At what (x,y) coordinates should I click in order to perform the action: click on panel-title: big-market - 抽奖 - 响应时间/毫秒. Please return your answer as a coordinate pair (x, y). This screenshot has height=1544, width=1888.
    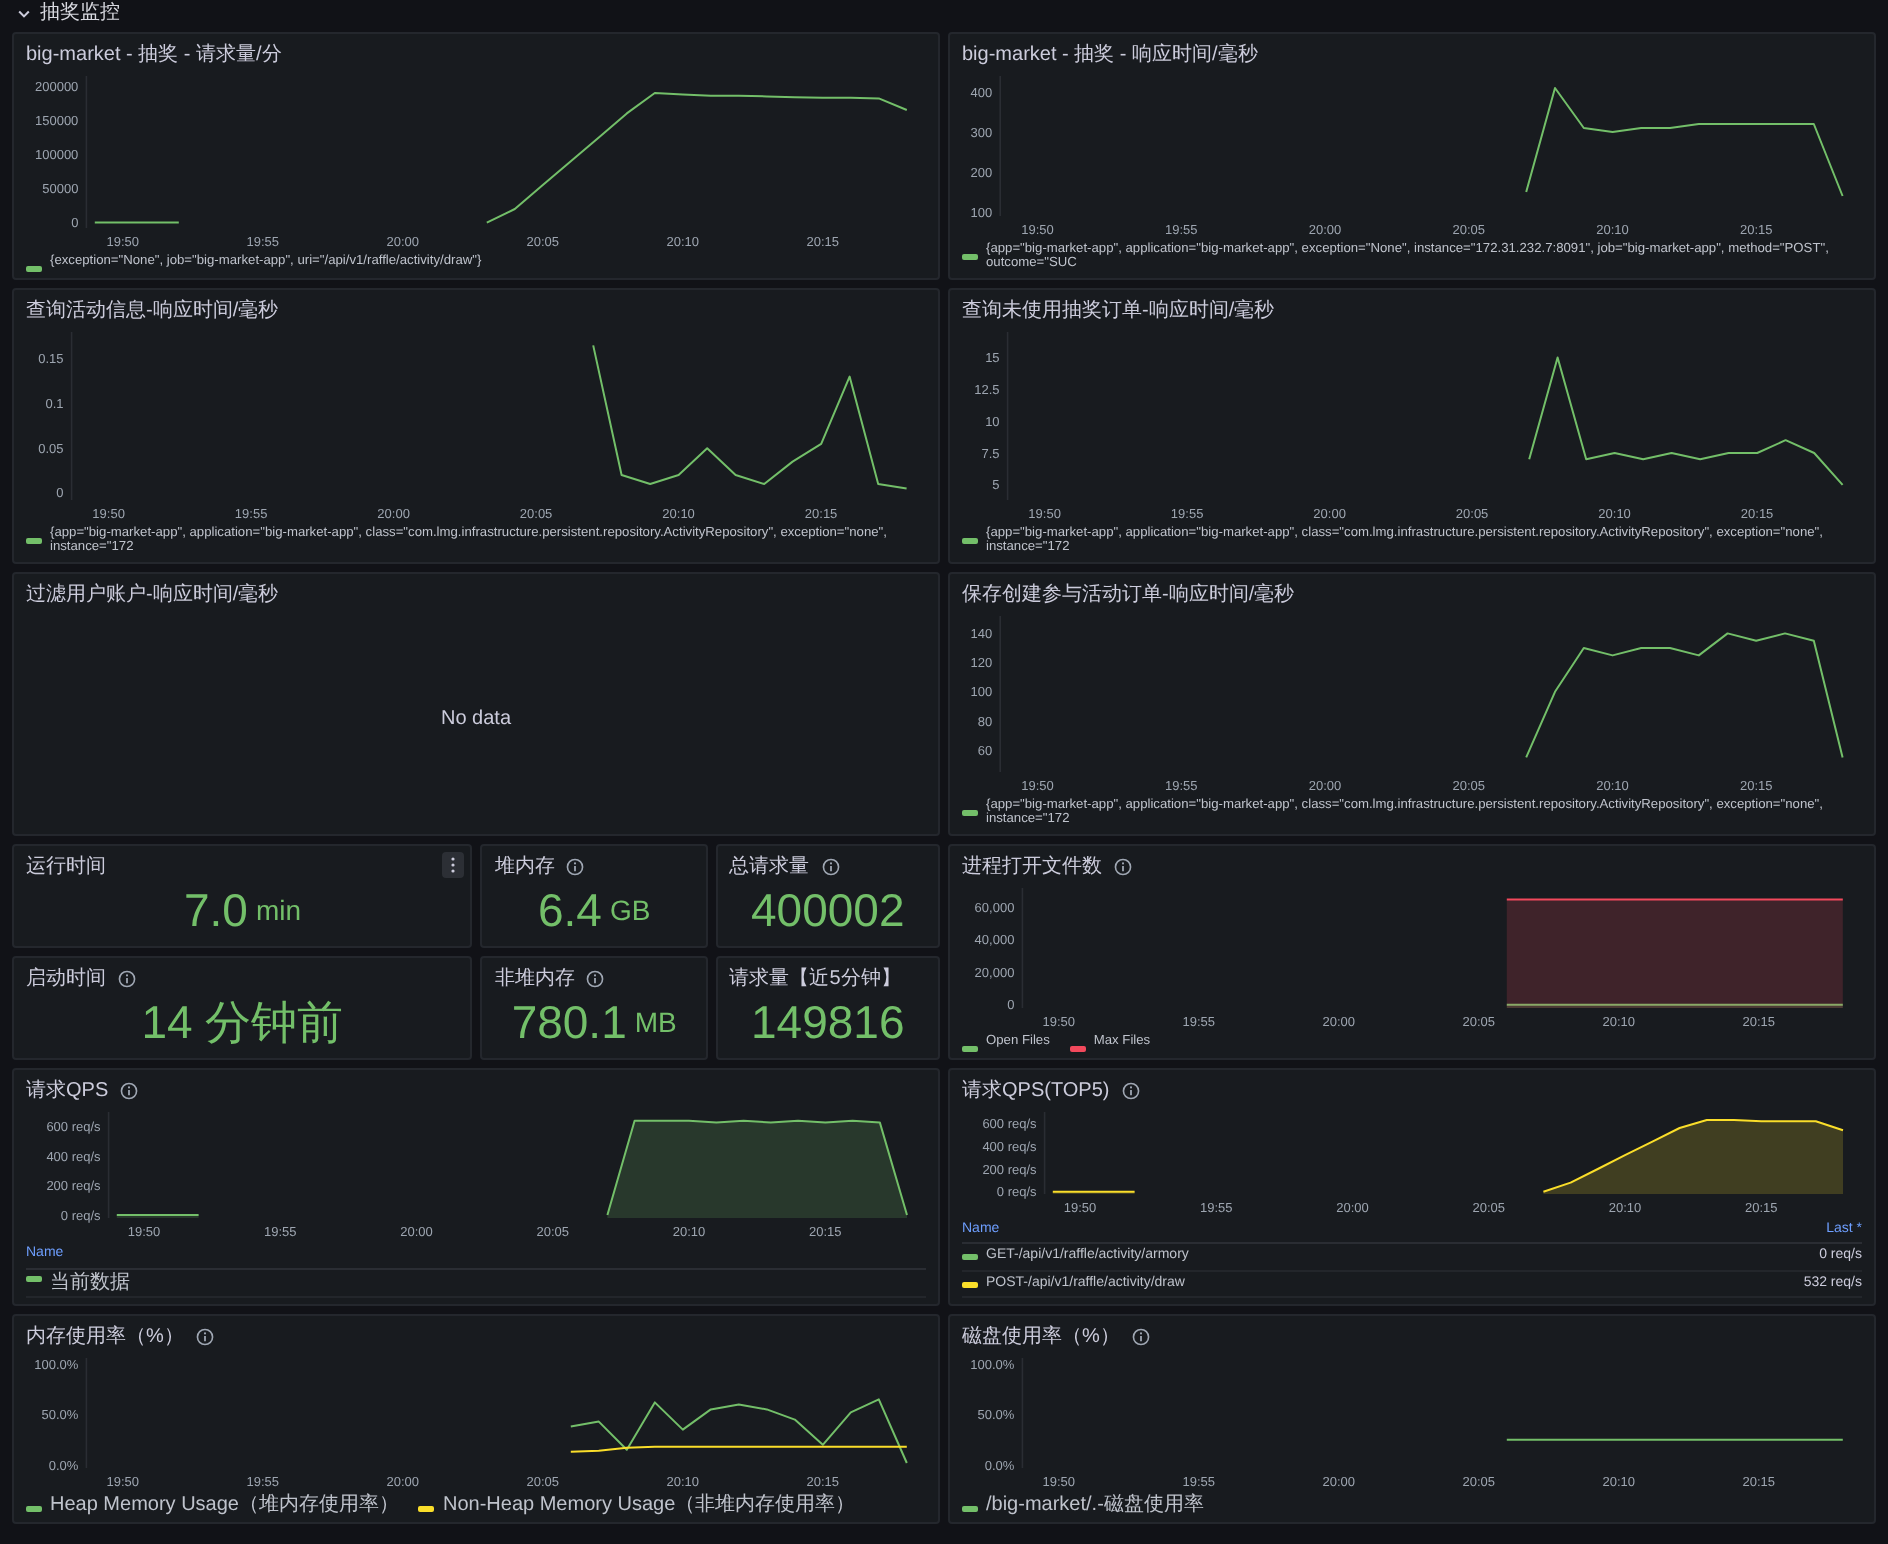
    Looking at the image, I should click on (1110, 54).